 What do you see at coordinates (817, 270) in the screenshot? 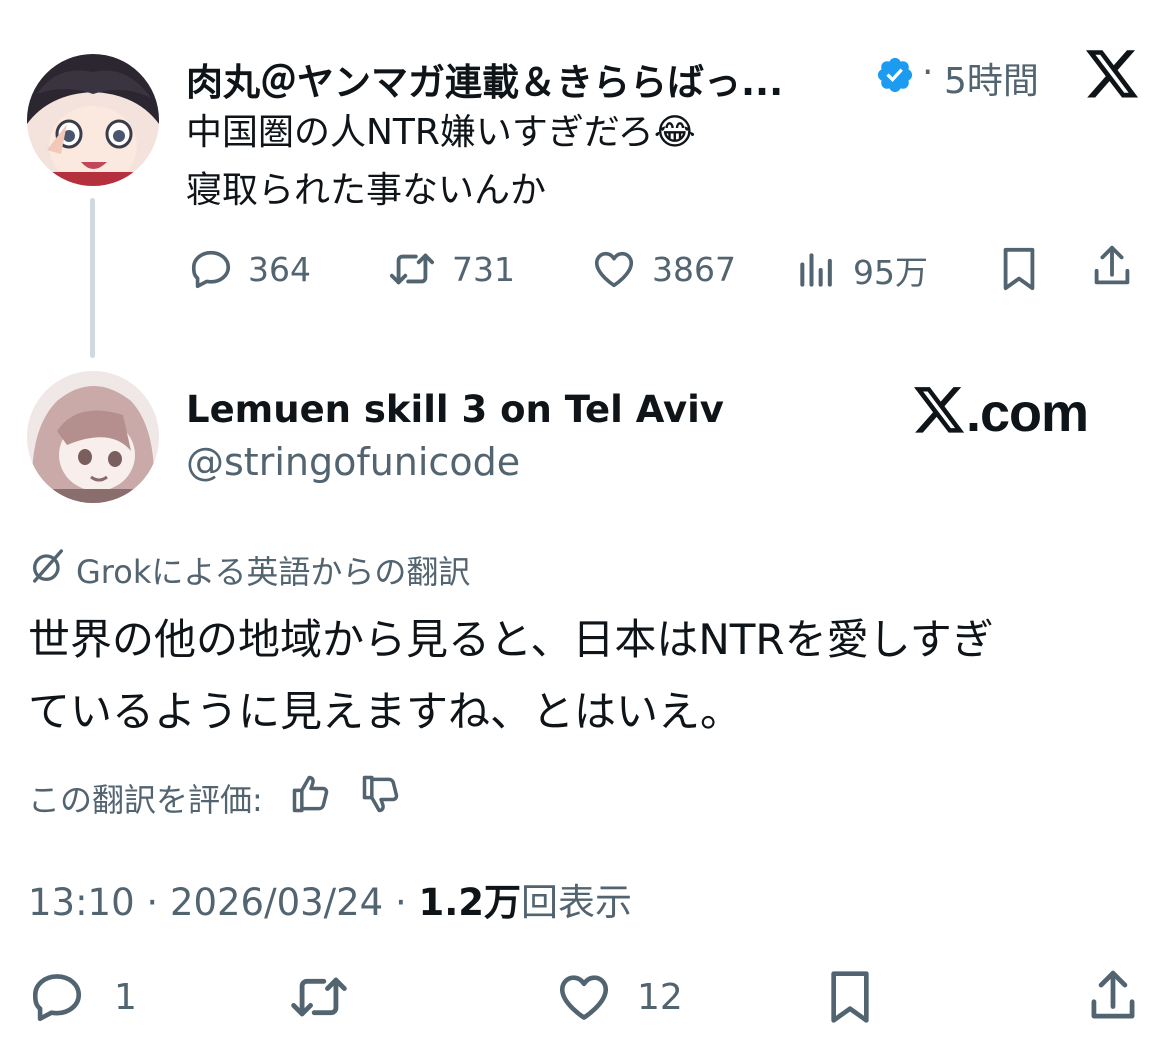
I see `views-icon` at bounding box center [817, 270].